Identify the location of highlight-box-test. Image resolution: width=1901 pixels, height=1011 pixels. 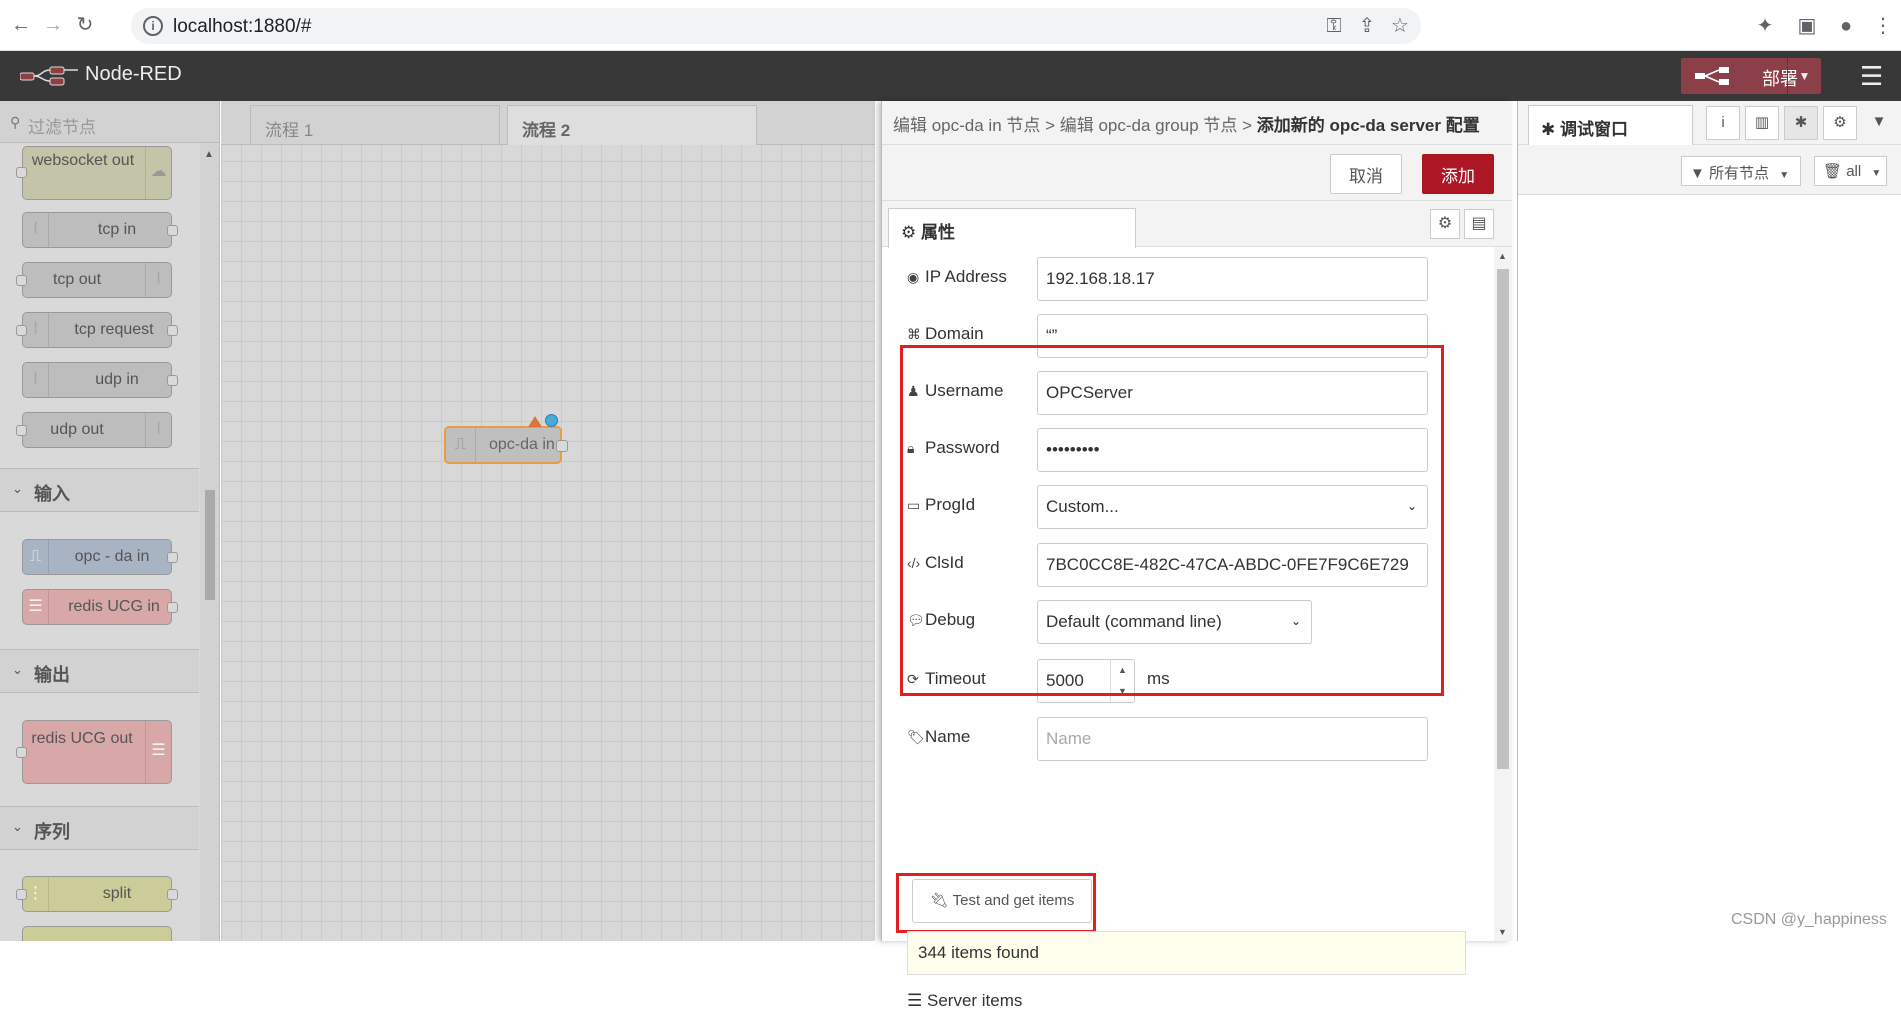
(996, 903).